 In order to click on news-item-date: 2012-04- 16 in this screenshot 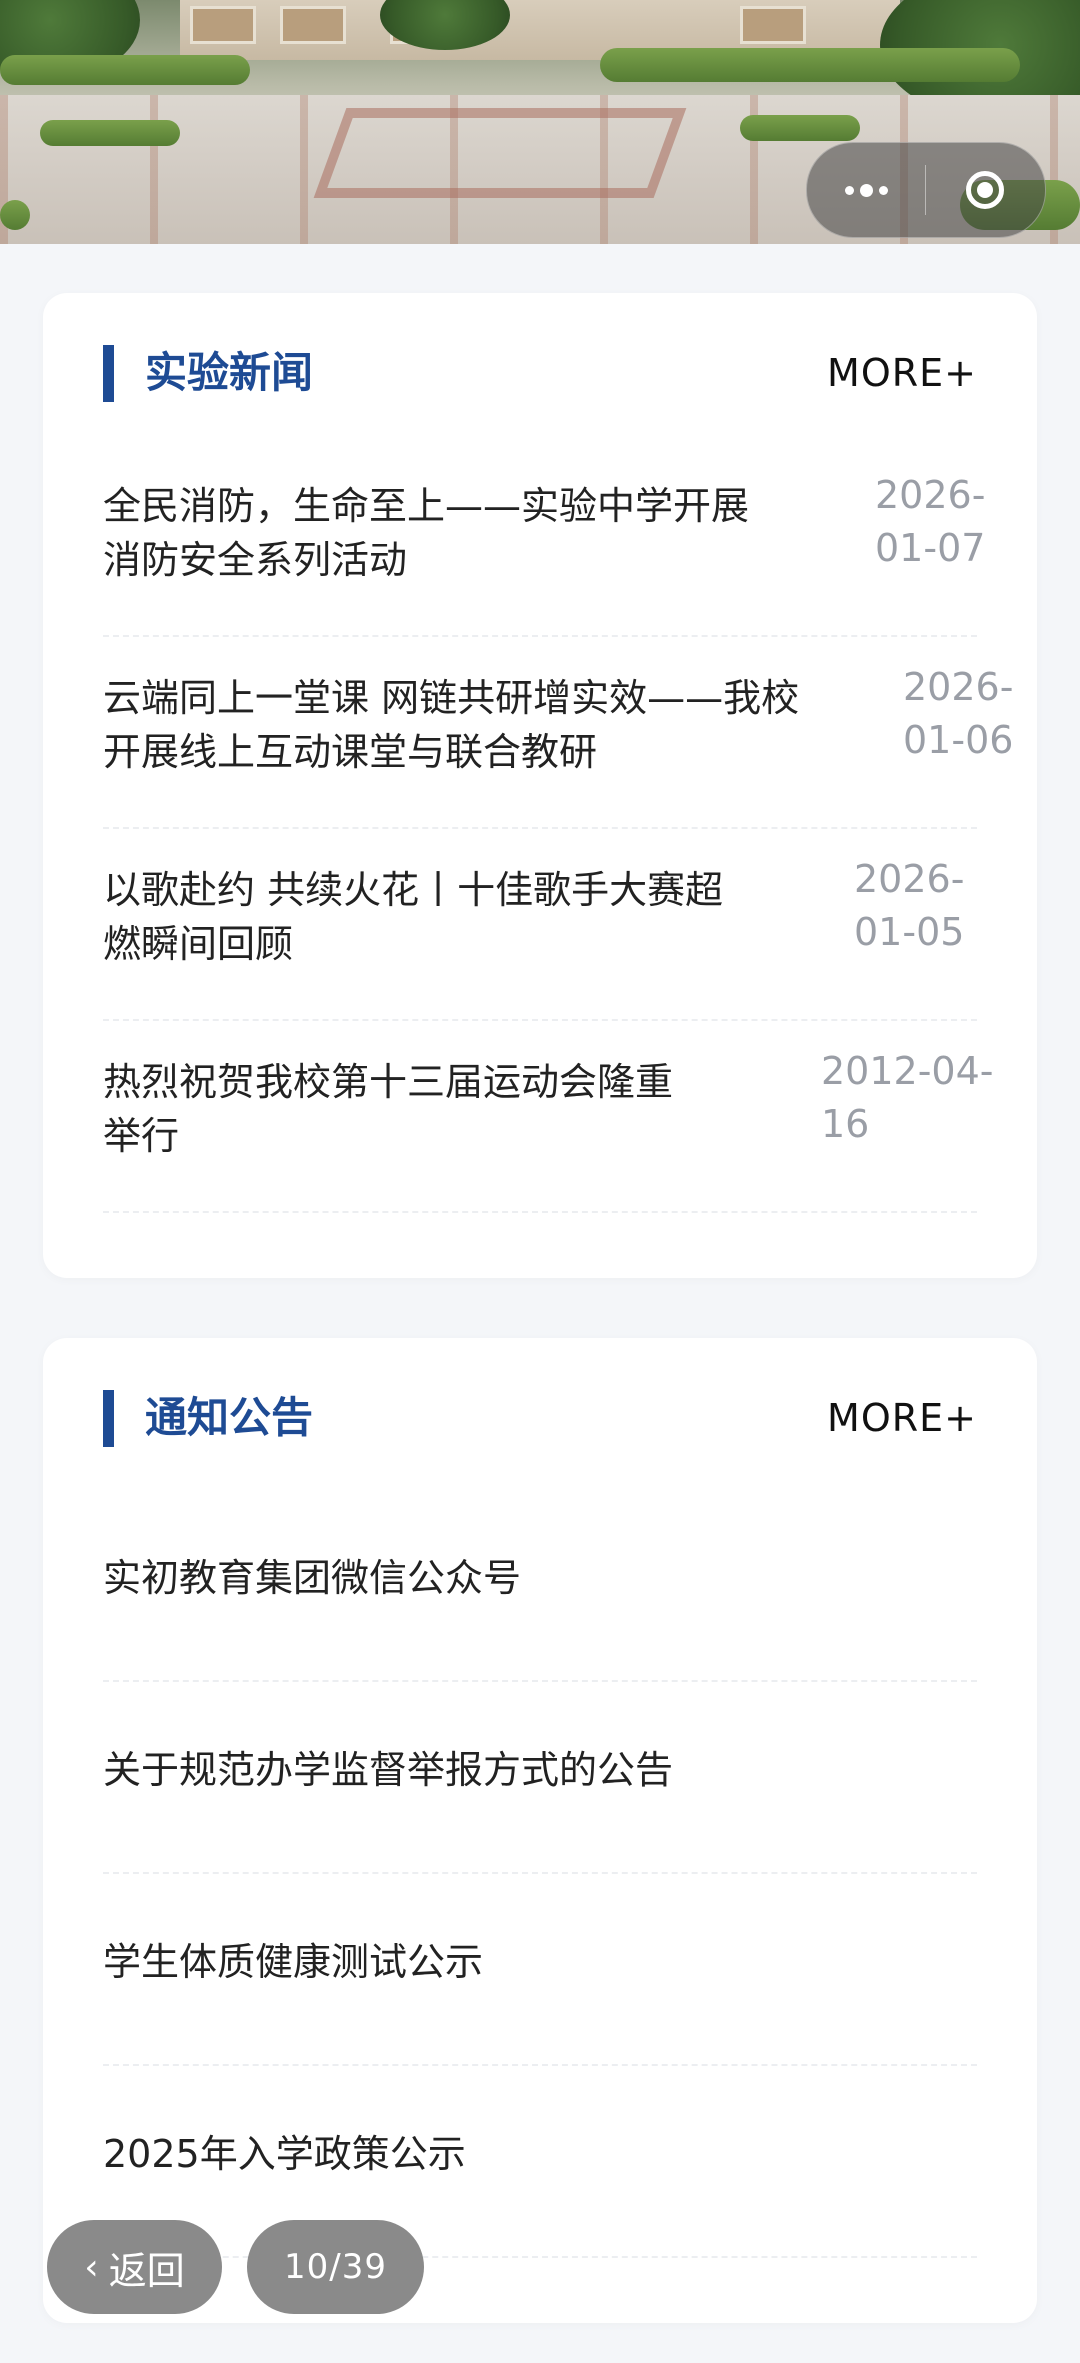, I will do `click(907, 1097)`.